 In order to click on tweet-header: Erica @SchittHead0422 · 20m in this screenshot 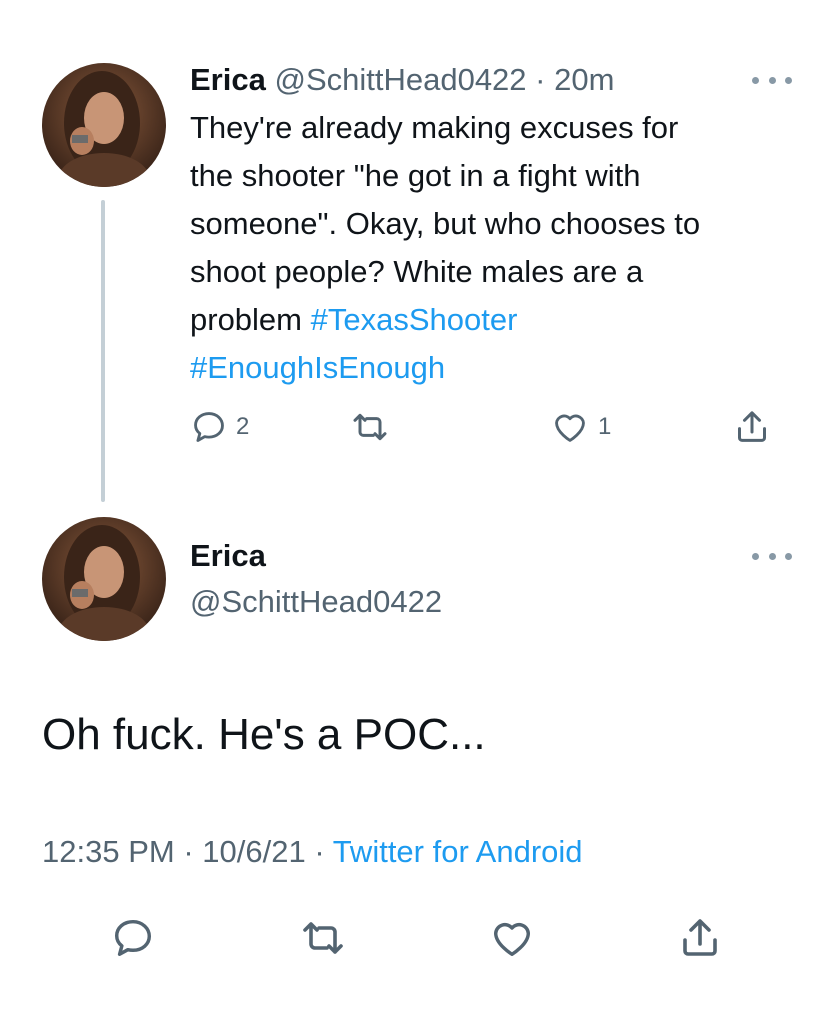, I will do `click(493, 80)`.